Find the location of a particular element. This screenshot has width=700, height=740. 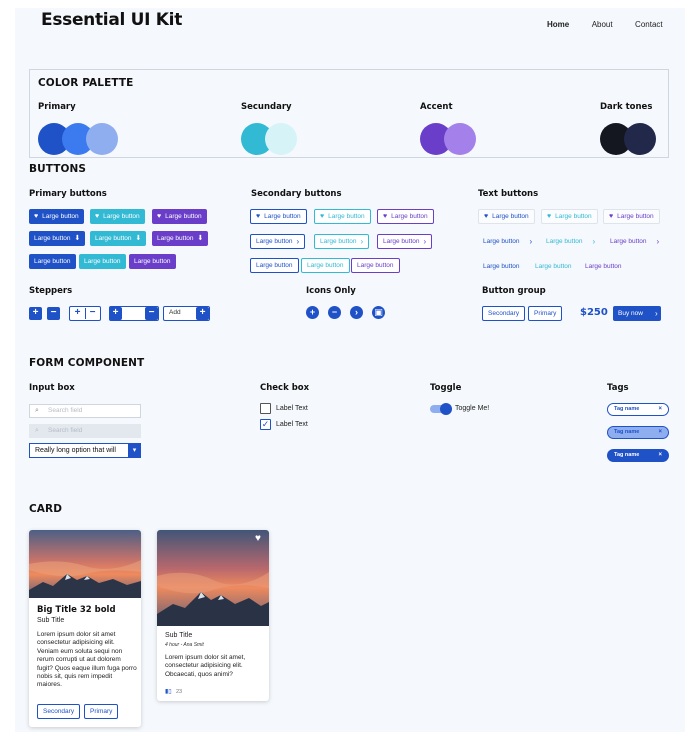

text-heart-button-purple: ♥ Large button is located at coordinates (631, 216).